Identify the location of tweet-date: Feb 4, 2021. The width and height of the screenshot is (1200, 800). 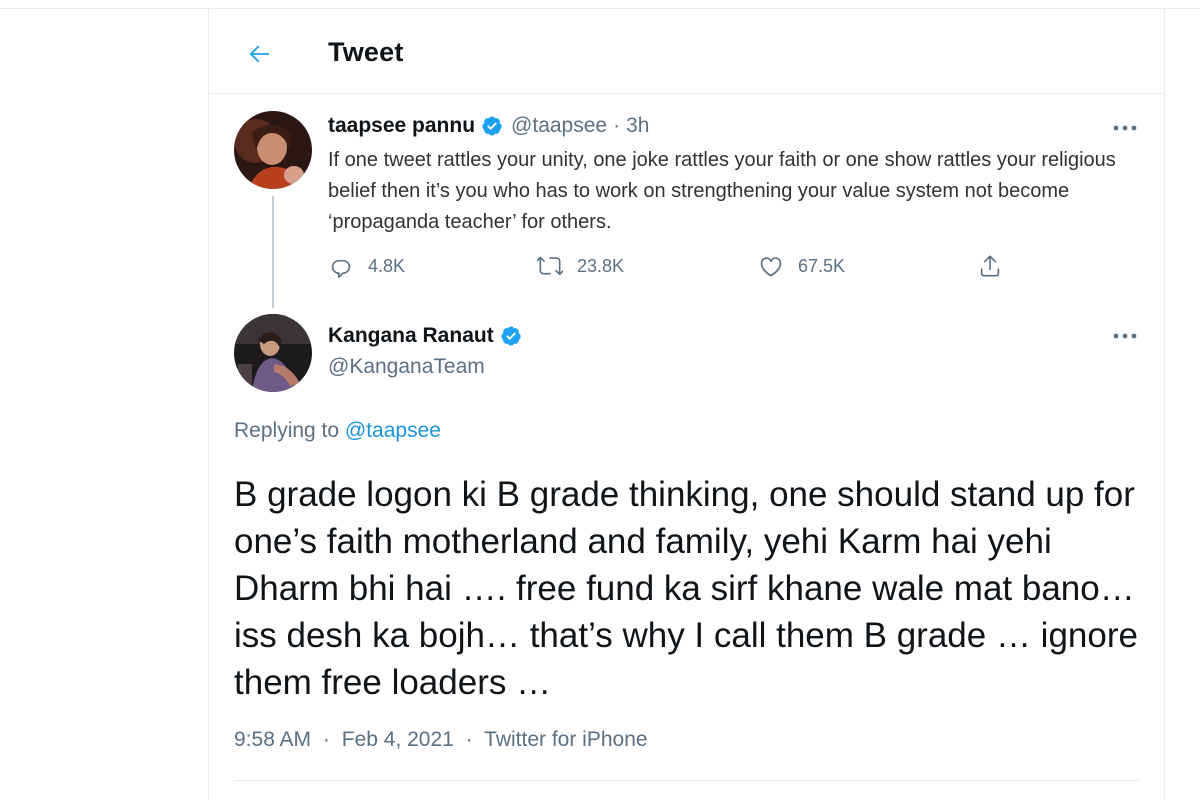
(398, 739).